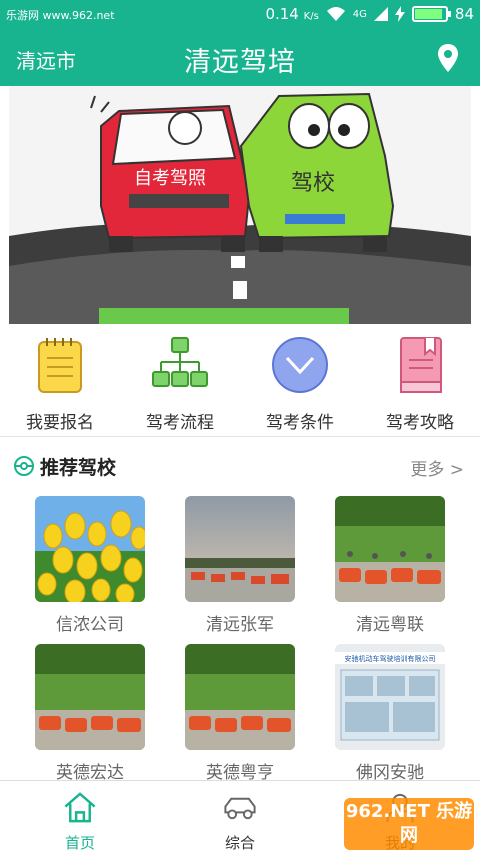 The image size is (480, 853). I want to click on quick-signup: 我要报名, so click(60, 382).